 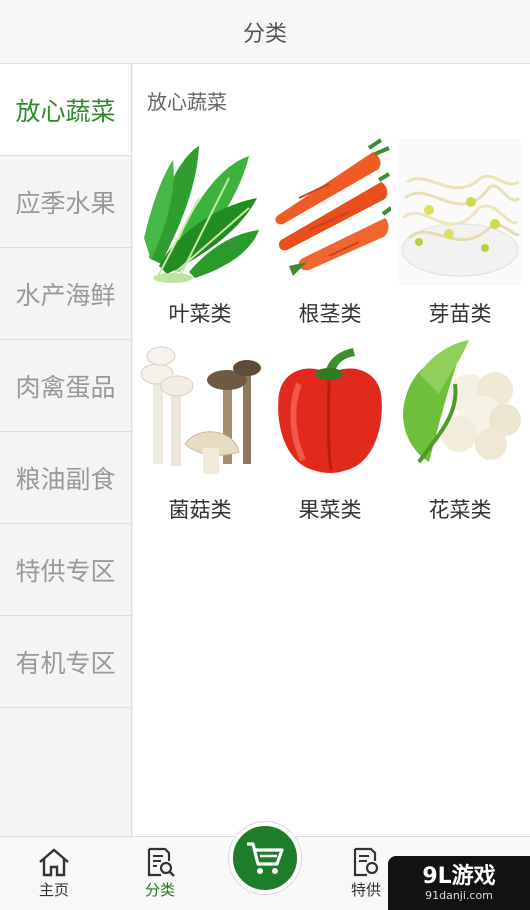 I want to click on category-card-fruit-veg: 果菜类, so click(x=330, y=428).